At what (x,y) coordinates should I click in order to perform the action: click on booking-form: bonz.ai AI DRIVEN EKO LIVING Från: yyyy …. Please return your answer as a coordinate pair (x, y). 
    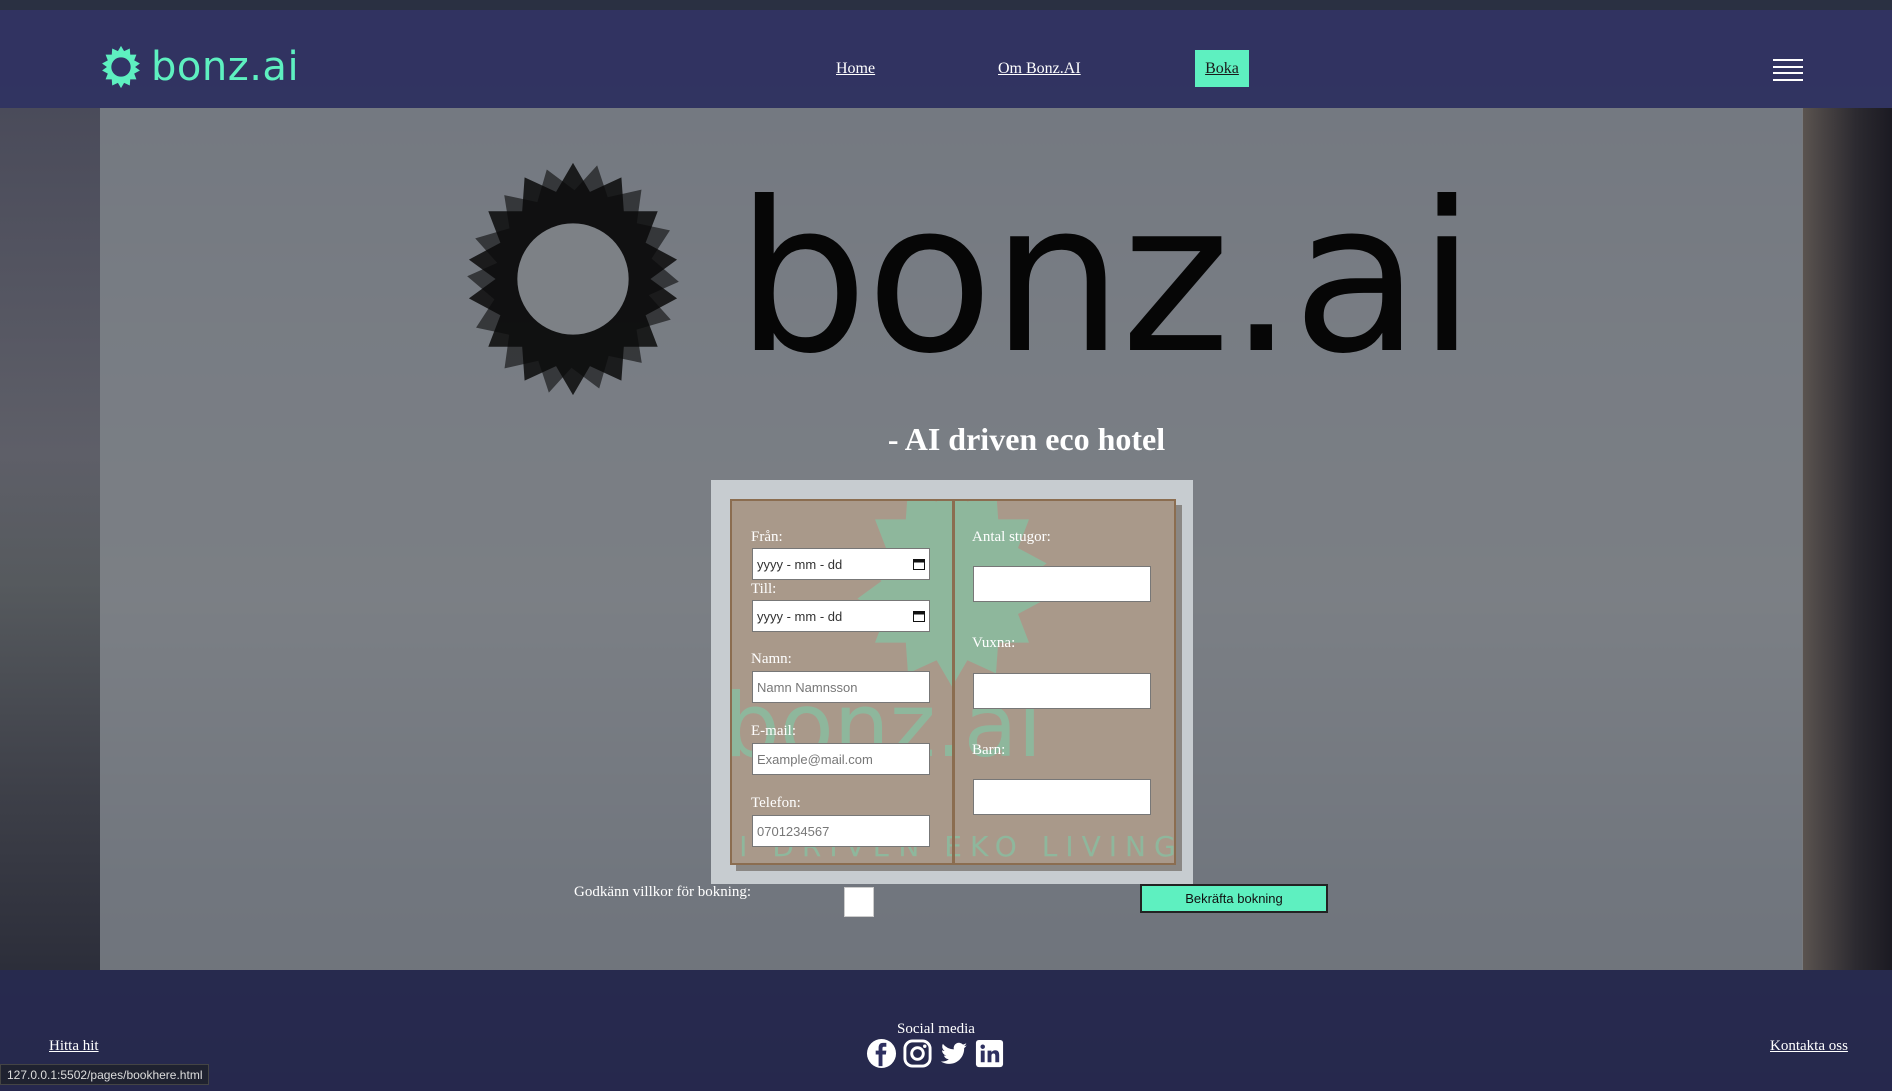
    Looking at the image, I should click on (953, 682).